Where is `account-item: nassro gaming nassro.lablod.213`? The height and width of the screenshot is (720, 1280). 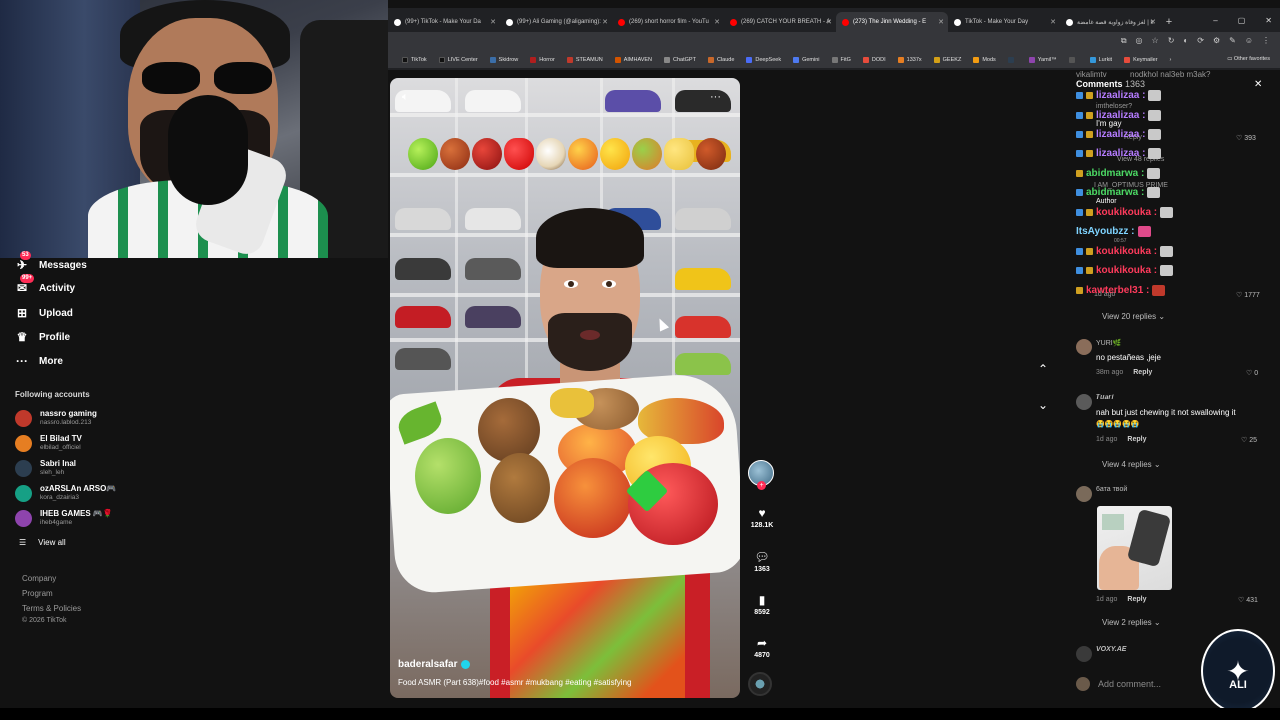
account-item: nassro gaming nassro.lablod.213 is located at coordinates (56, 418).